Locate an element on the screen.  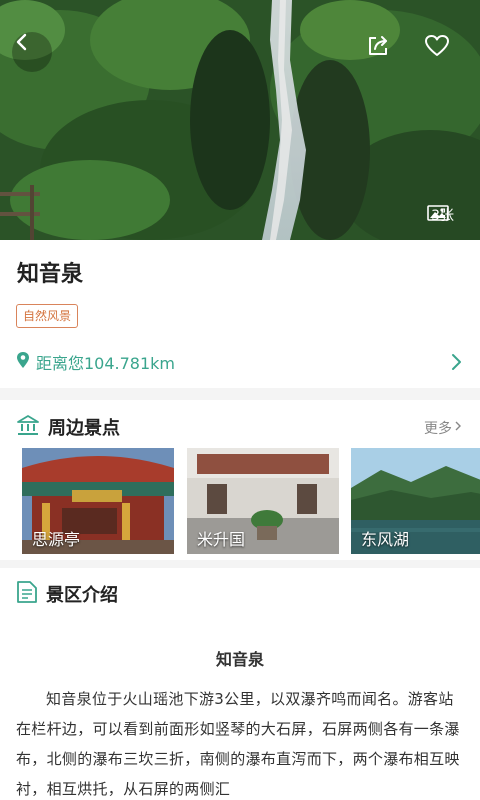
nearby-card-name: 东风湖 is located at coordinates (385, 539).